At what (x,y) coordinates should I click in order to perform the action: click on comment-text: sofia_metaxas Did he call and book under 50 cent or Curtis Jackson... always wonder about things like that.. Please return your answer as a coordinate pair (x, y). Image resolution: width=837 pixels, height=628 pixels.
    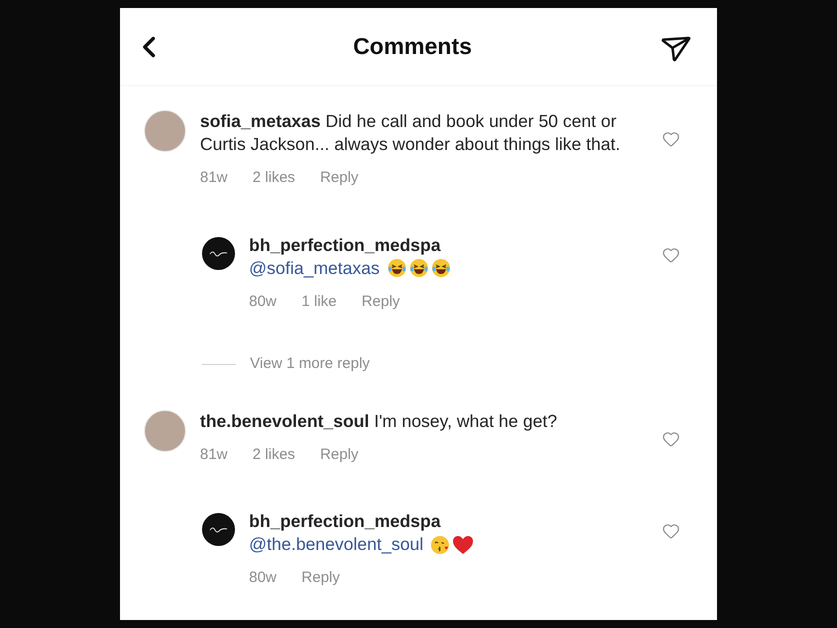
    Looking at the image, I should click on (411, 133).